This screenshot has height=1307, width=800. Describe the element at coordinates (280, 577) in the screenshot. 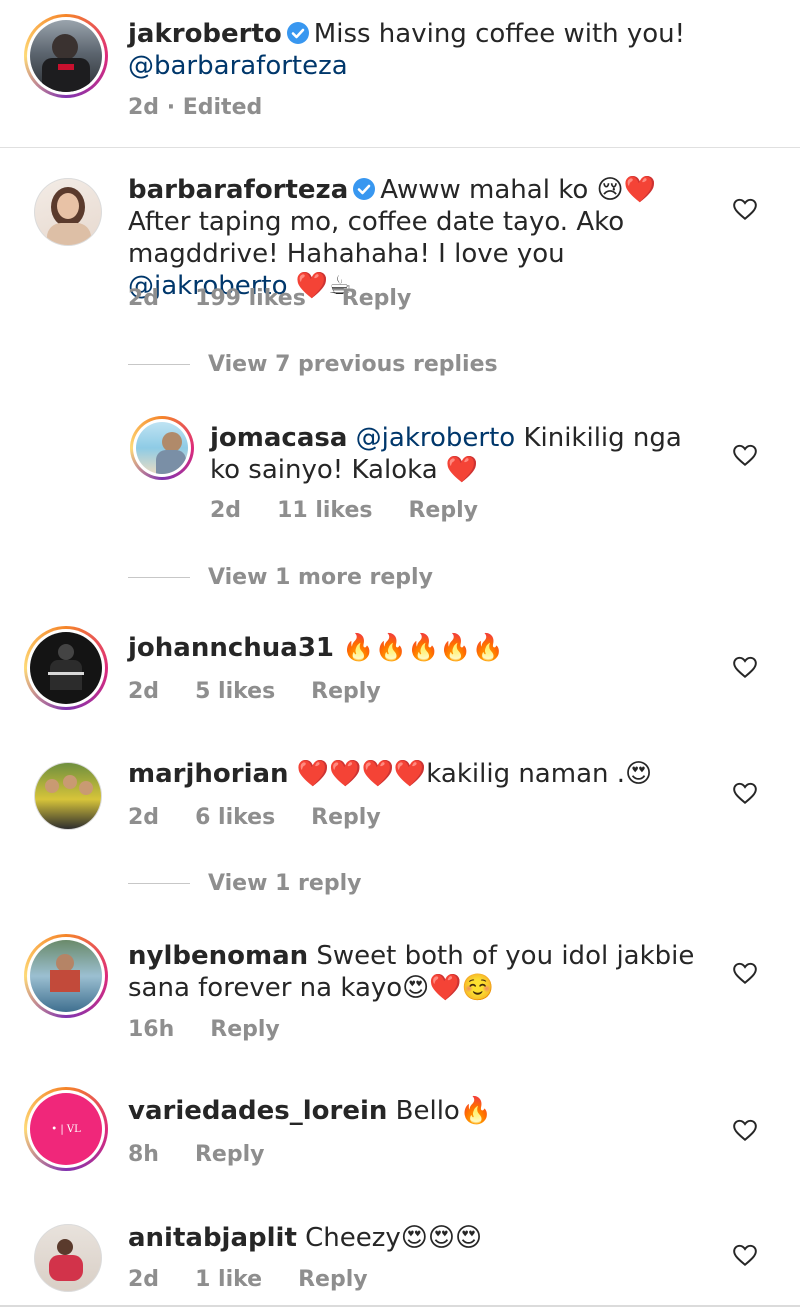

I see `view-more-replies: View 1 more reply` at that location.